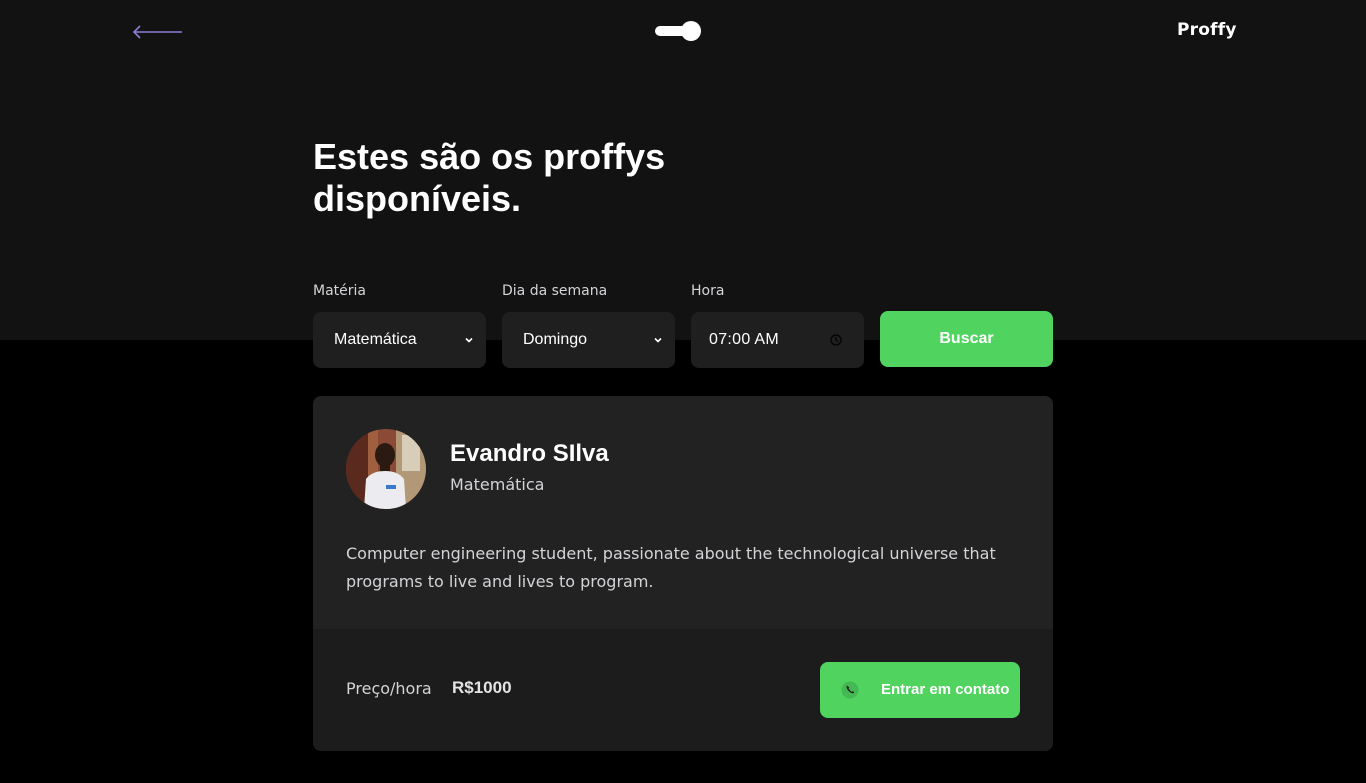  Describe the element at coordinates (417, 198) in the screenshot. I see `page-title-line-2: disponíveis.` at that location.